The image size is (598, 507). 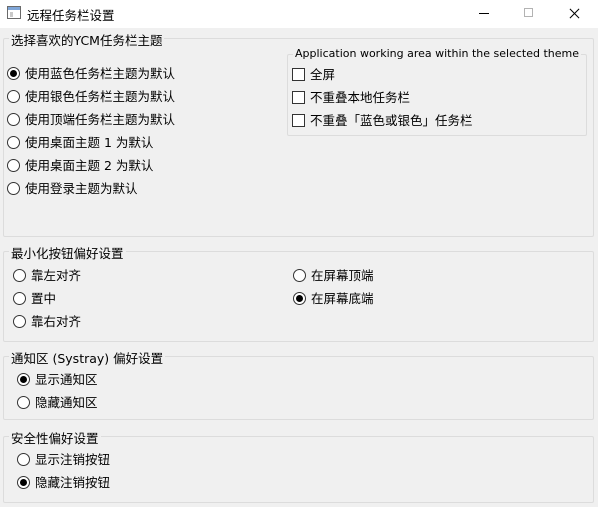 What do you see at coordinates (360, 97) in the screenshot?
I see `checkbox-label: 不重叠本地任务栏` at bounding box center [360, 97].